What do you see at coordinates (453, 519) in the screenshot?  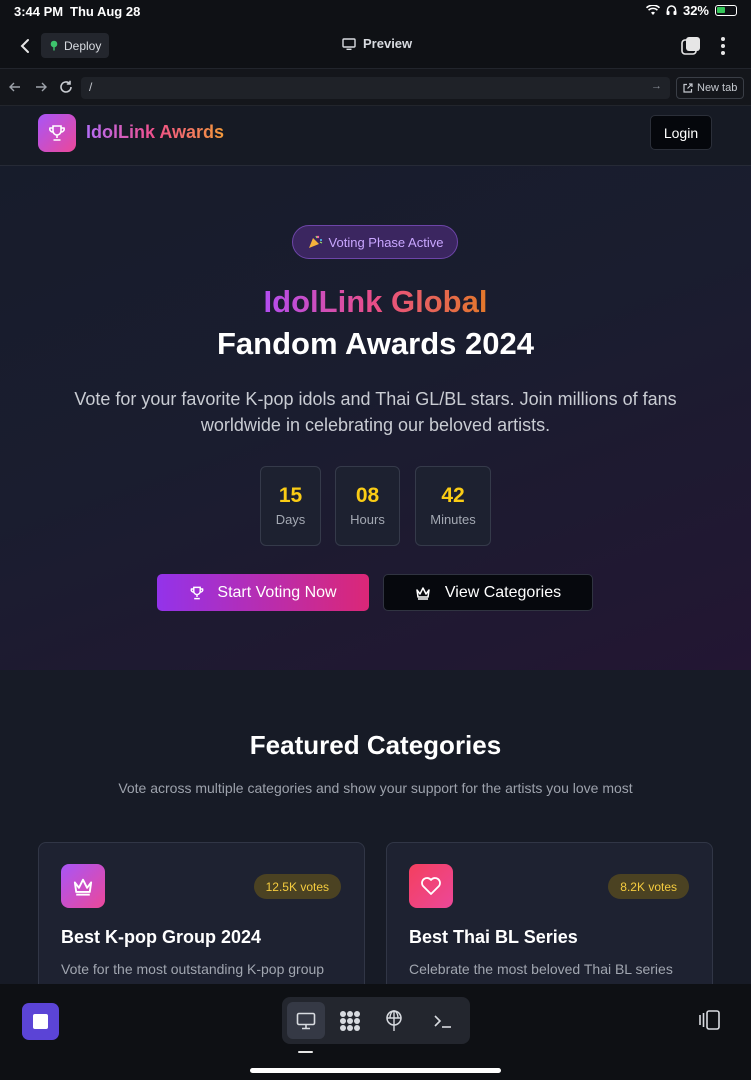 I see `countdown-unit: Minutes` at bounding box center [453, 519].